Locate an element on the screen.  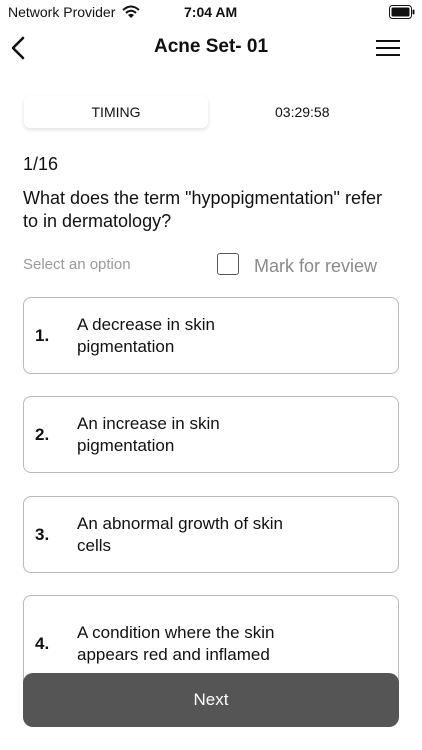
clock: 7:04 AM is located at coordinates (211, 12).